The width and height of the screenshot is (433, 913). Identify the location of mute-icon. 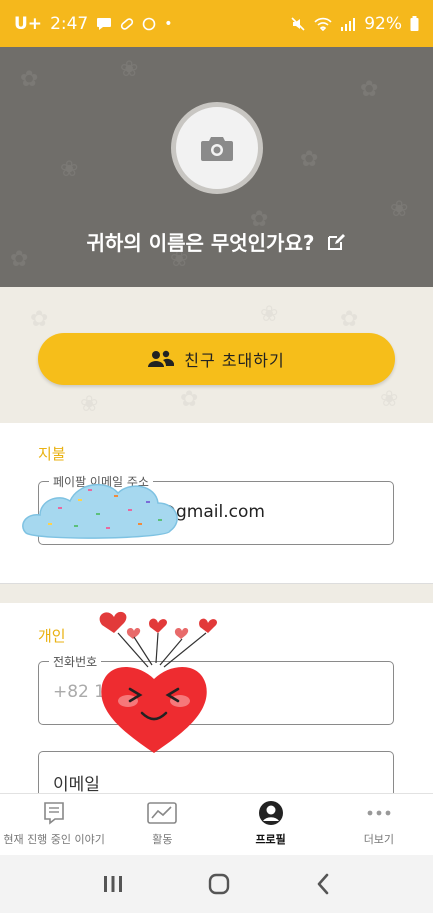
(298, 23).